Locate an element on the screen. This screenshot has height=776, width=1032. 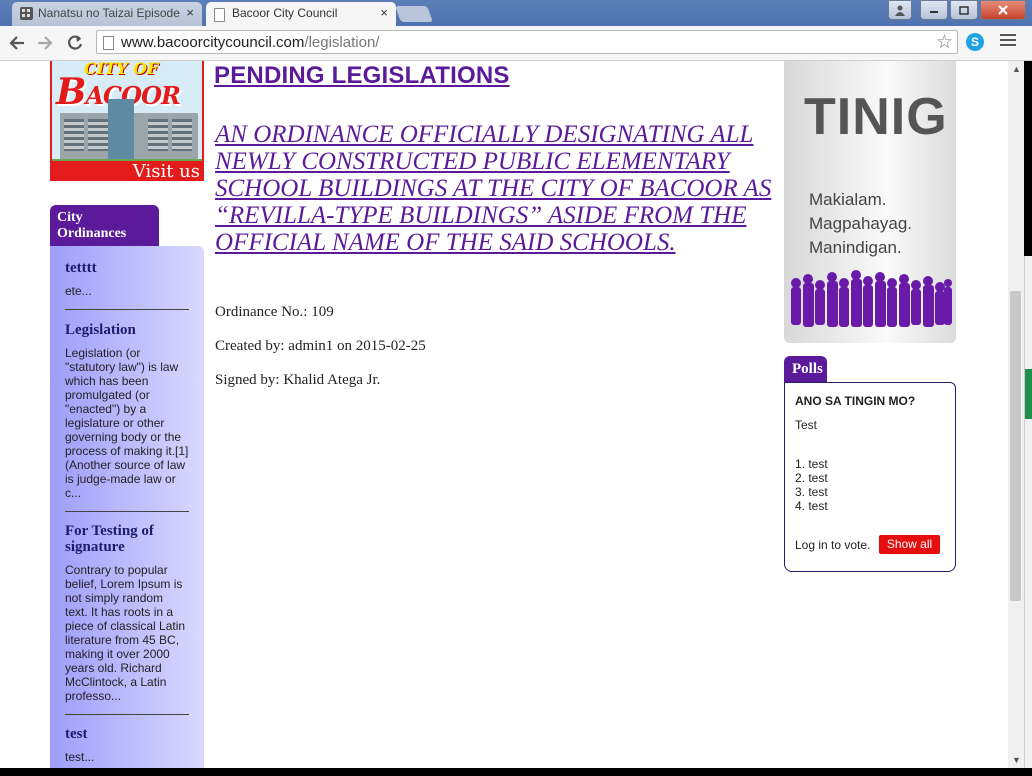
taskbar-edge is located at coordinates (516, 772).